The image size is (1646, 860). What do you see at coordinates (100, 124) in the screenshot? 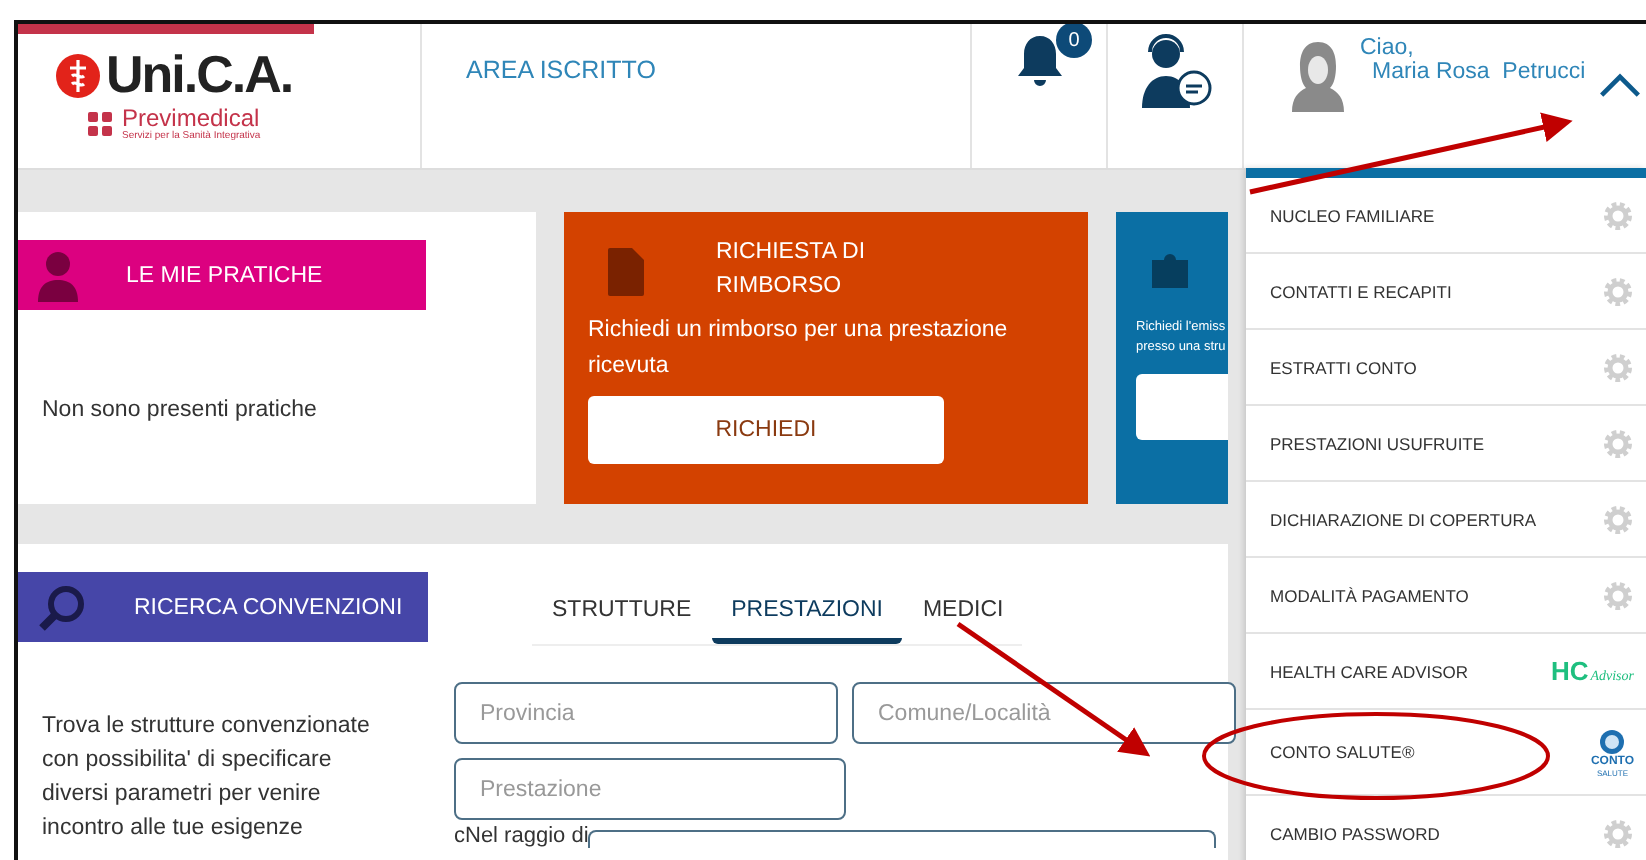
I see `partner-logo-icon` at bounding box center [100, 124].